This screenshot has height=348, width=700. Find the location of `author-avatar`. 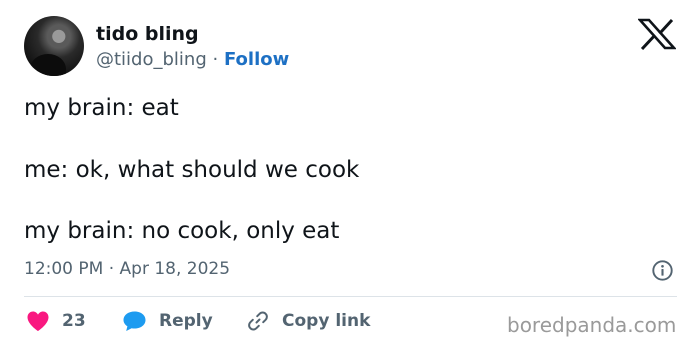

author-avatar is located at coordinates (54, 46).